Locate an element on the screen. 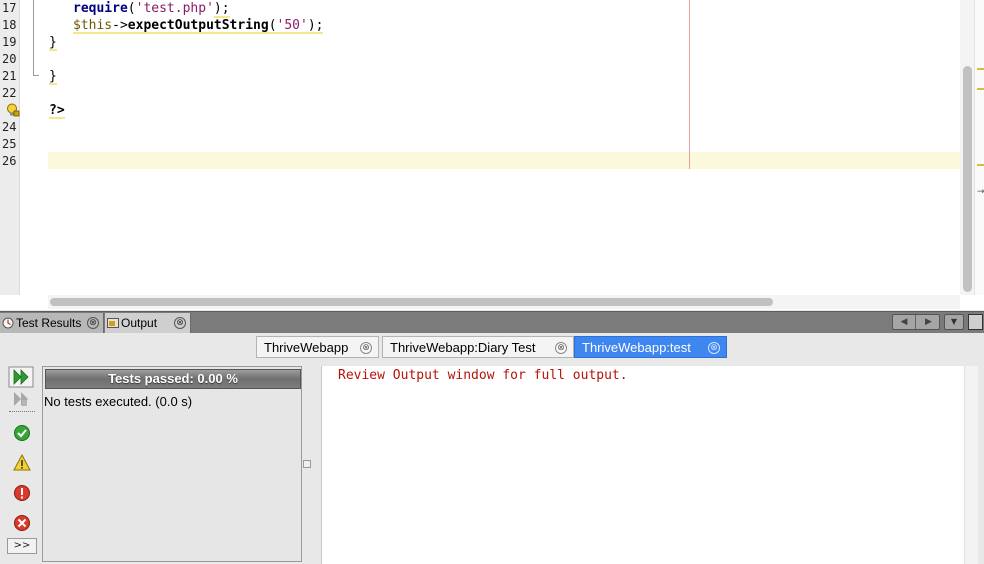  session-tab-label: ThriveWebapp is located at coordinates (306, 347).